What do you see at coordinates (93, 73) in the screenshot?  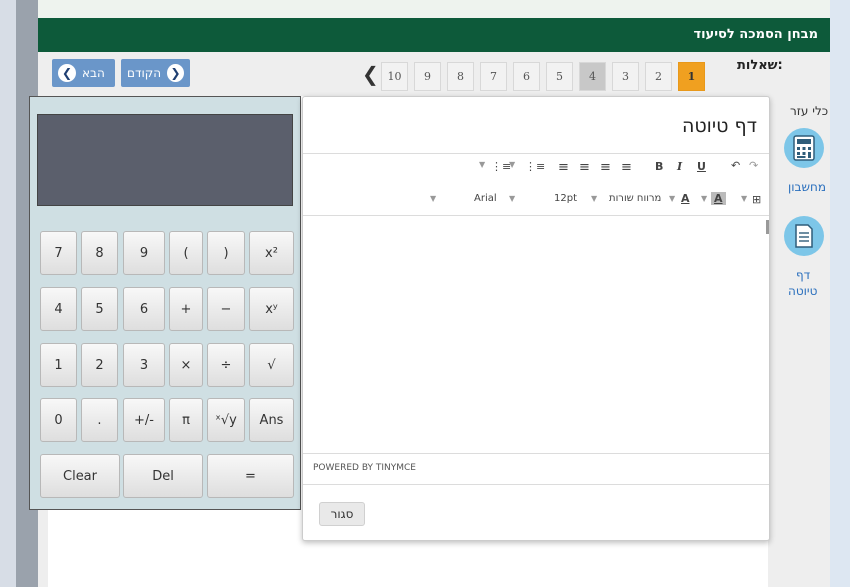 I see `next-button-label: הבא` at bounding box center [93, 73].